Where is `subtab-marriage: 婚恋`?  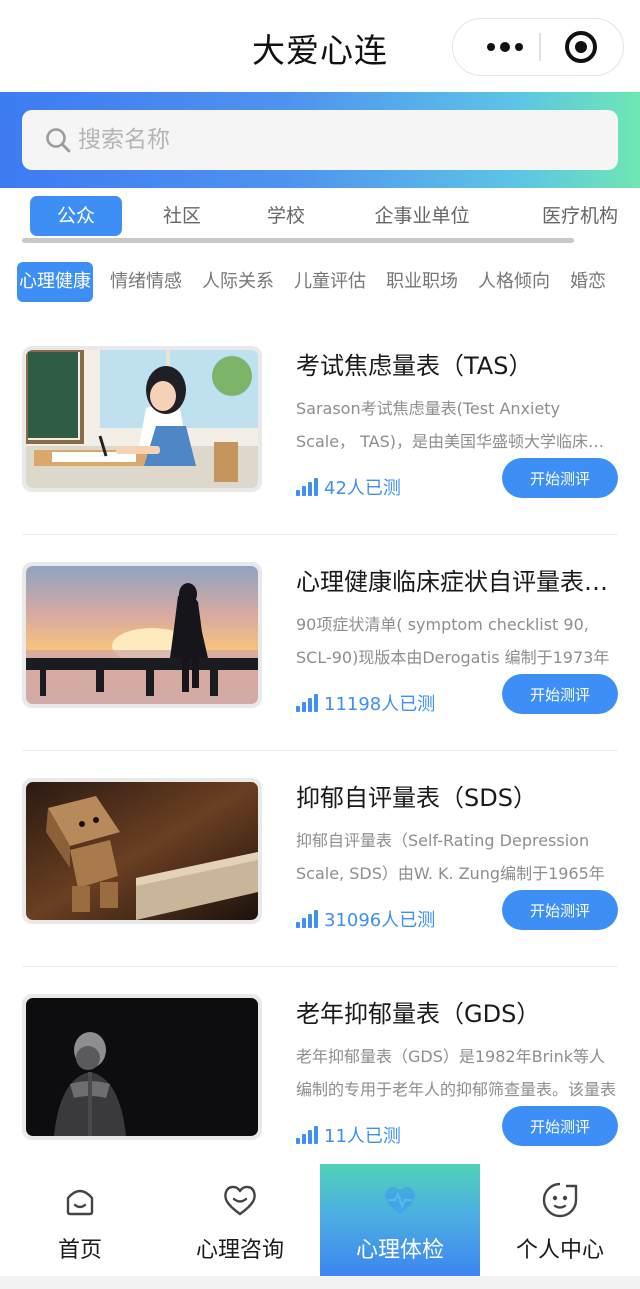
subtab-marriage: 婚恋 is located at coordinates (588, 282).